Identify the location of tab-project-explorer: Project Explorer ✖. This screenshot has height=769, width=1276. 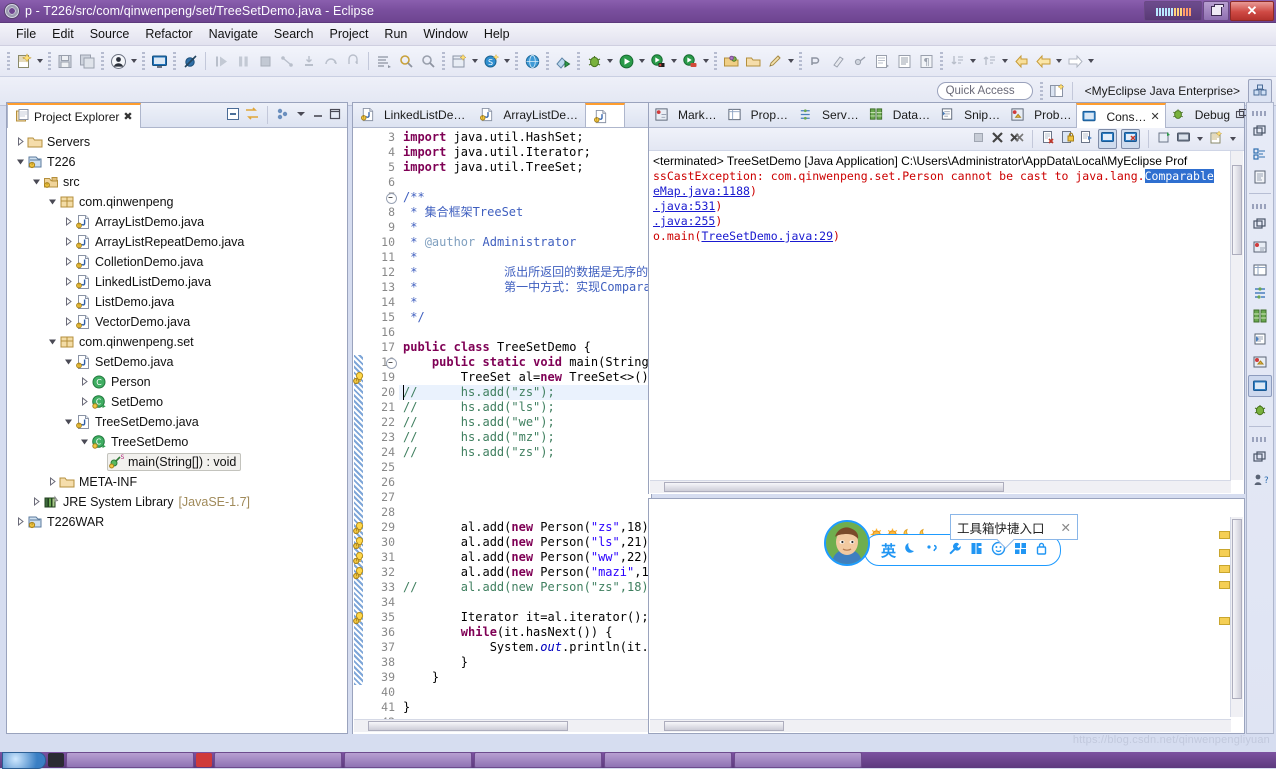
(74, 115).